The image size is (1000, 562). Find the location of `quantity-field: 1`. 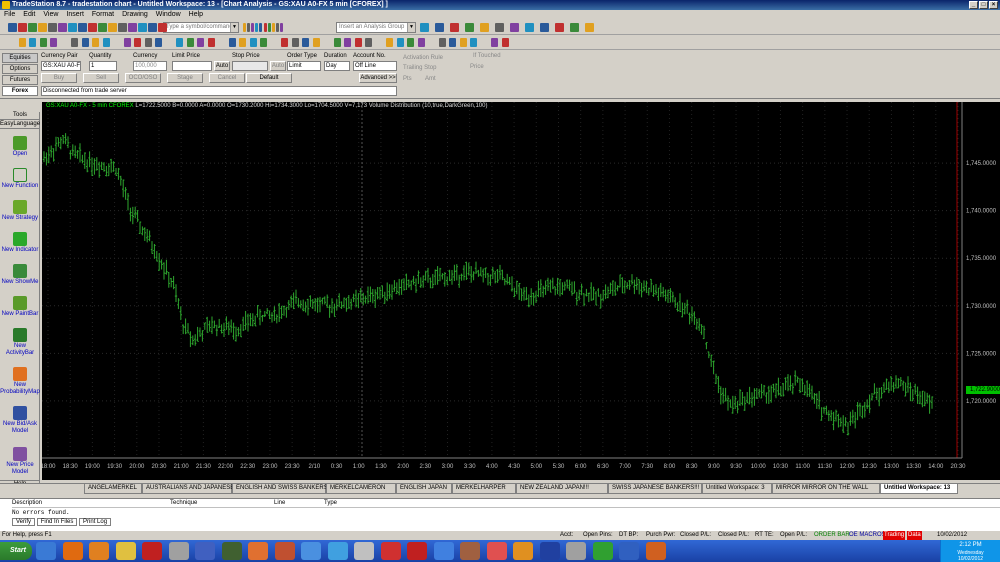

quantity-field: 1 is located at coordinates (103, 66).